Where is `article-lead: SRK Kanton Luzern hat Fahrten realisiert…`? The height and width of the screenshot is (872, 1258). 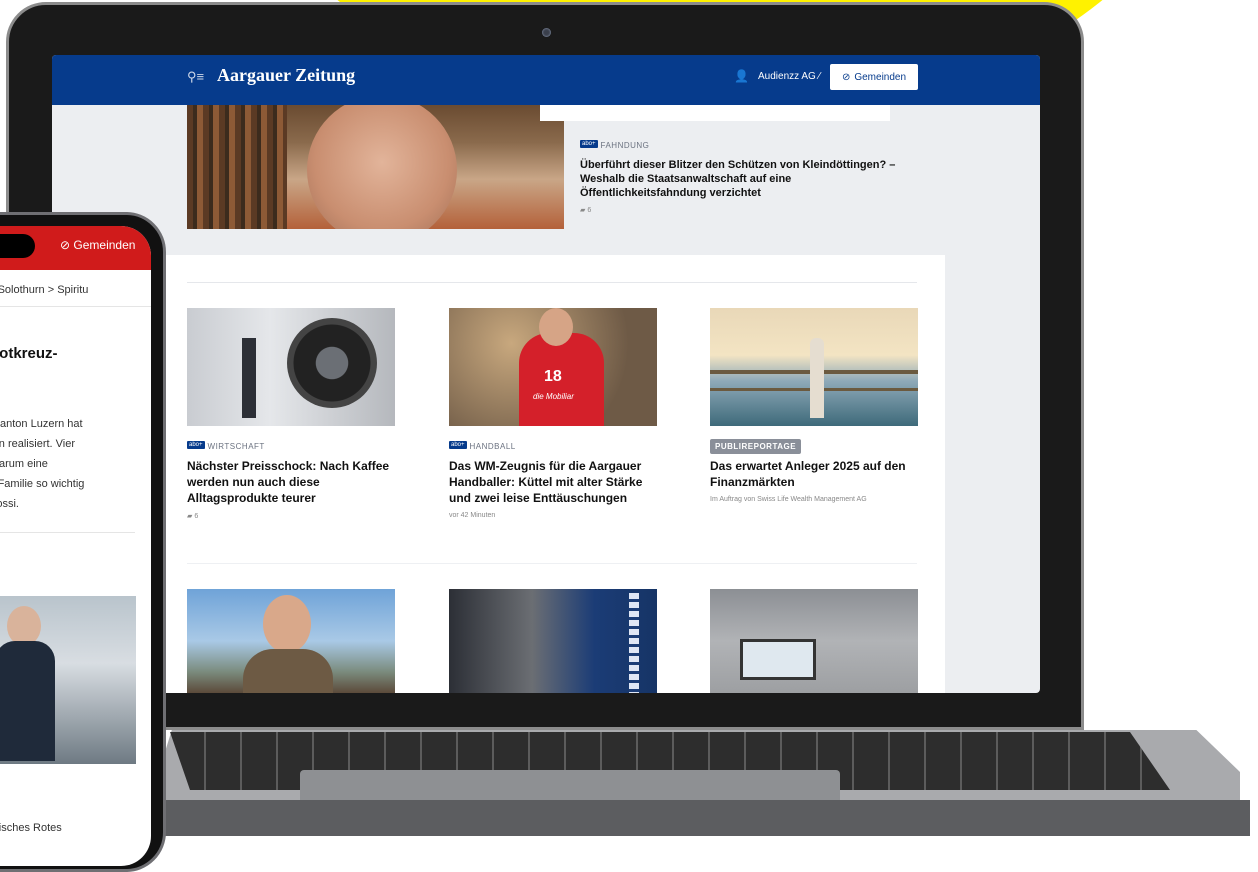 article-lead: SRK Kanton Luzern hat Fahrten realisiert… is located at coordinates (73, 464).